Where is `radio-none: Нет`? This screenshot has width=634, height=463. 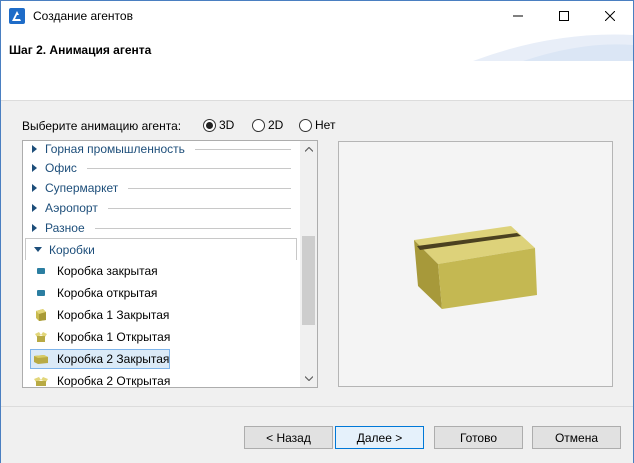
radio-none: Нет is located at coordinates (317, 125).